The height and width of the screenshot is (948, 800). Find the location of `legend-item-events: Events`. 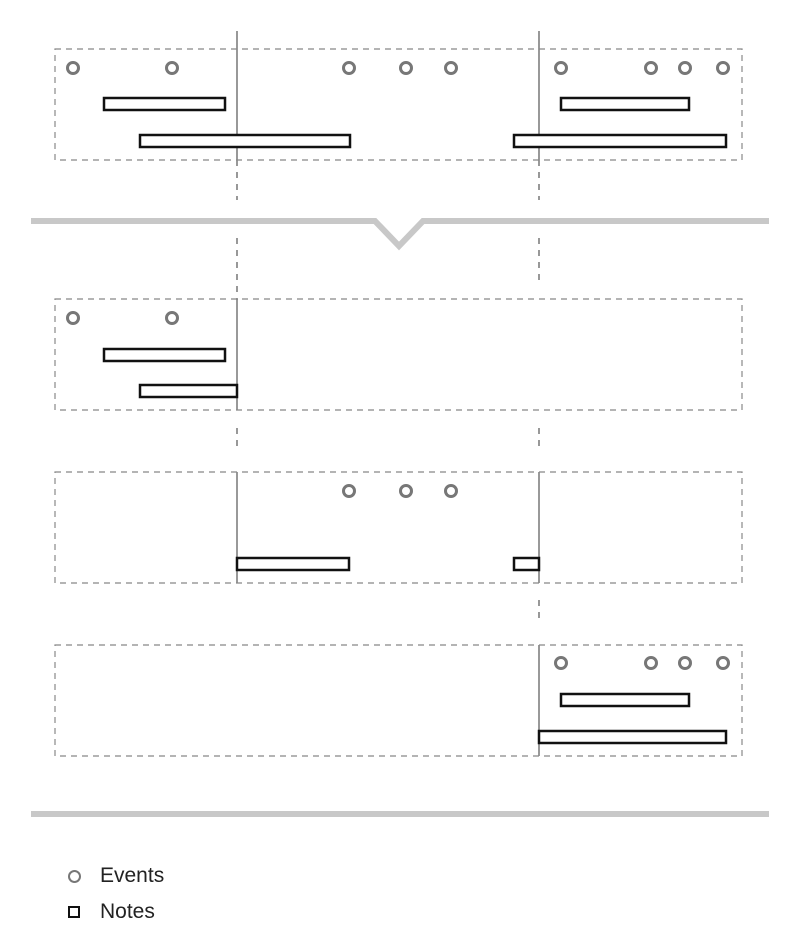

legend-item-events: Events is located at coordinates (116, 876).